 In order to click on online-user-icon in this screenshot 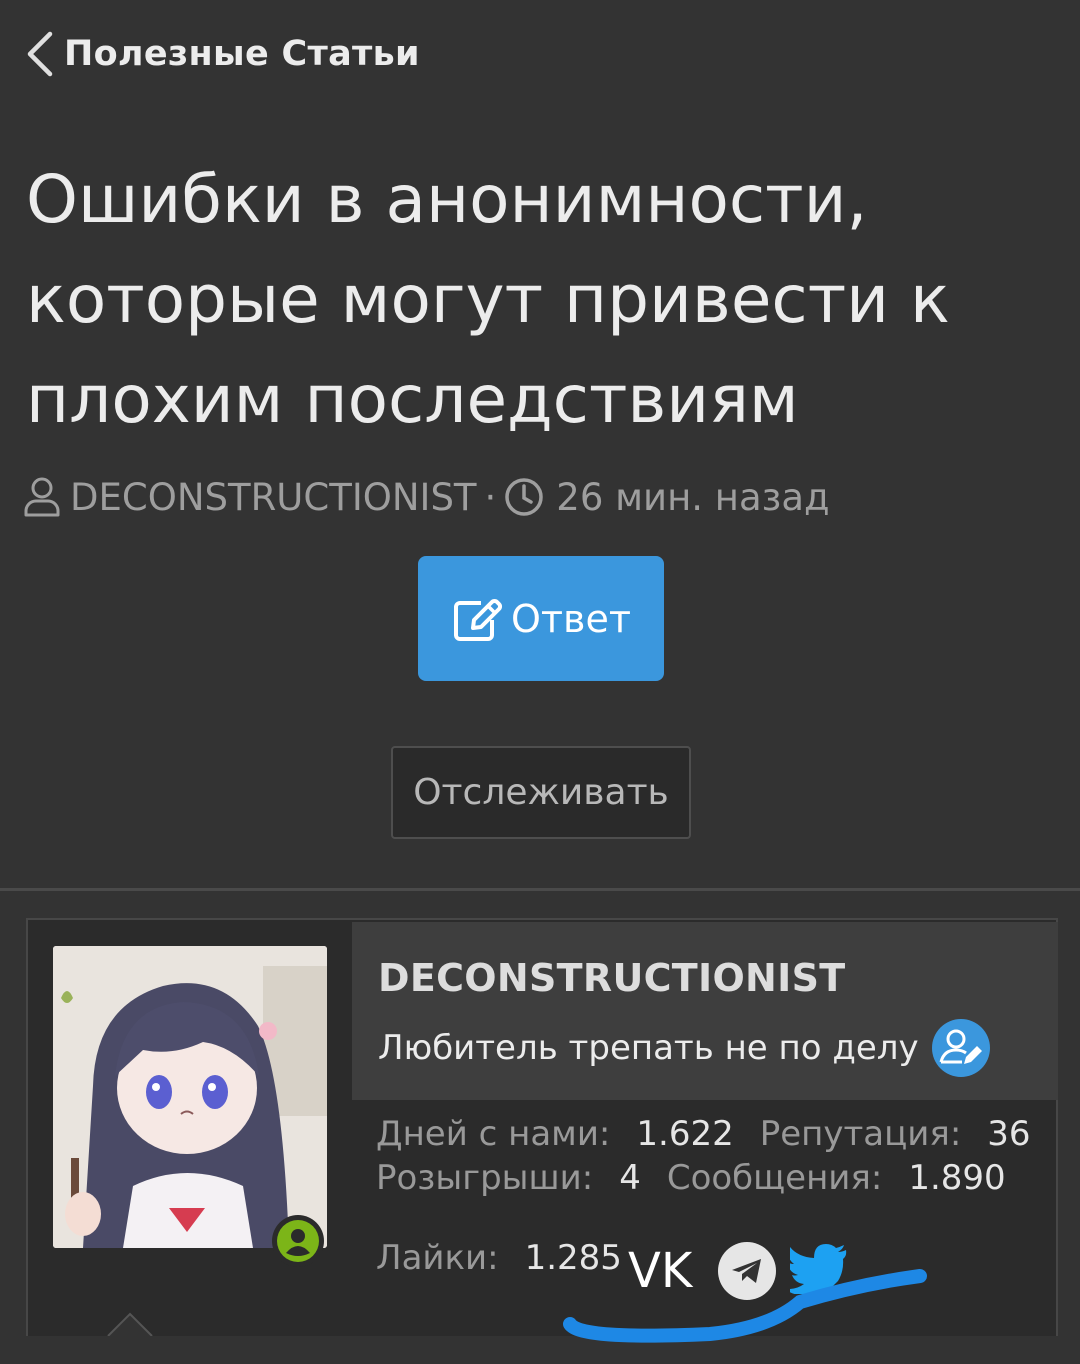, I will do `click(298, 1241)`.